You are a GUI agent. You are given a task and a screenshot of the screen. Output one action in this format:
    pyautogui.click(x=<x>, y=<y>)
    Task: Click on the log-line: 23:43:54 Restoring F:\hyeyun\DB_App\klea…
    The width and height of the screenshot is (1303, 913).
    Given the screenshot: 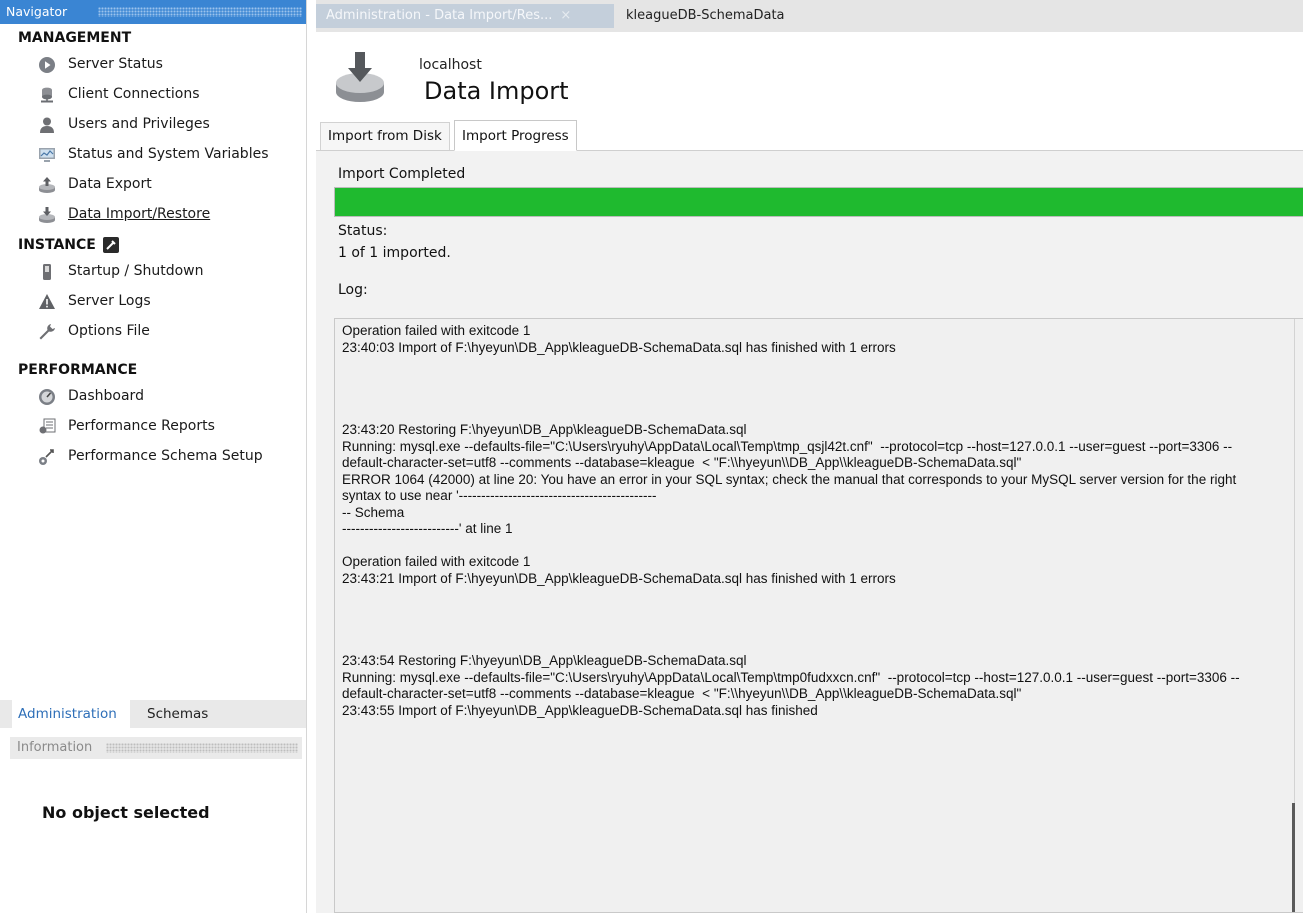 What is the action you would take?
    pyautogui.click(x=544, y=660)
    